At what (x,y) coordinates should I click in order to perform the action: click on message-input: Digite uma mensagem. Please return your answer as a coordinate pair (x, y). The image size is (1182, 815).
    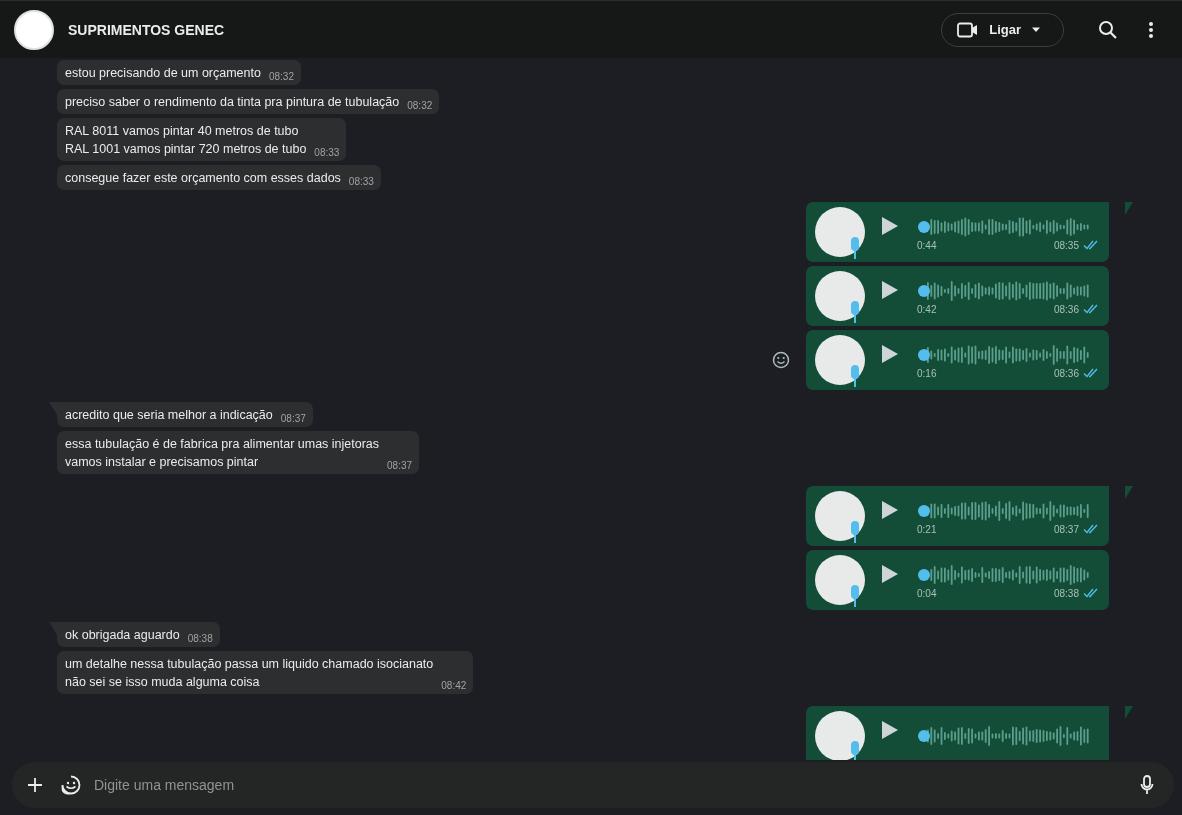
    Looking at the image, I should click on (593, 785).